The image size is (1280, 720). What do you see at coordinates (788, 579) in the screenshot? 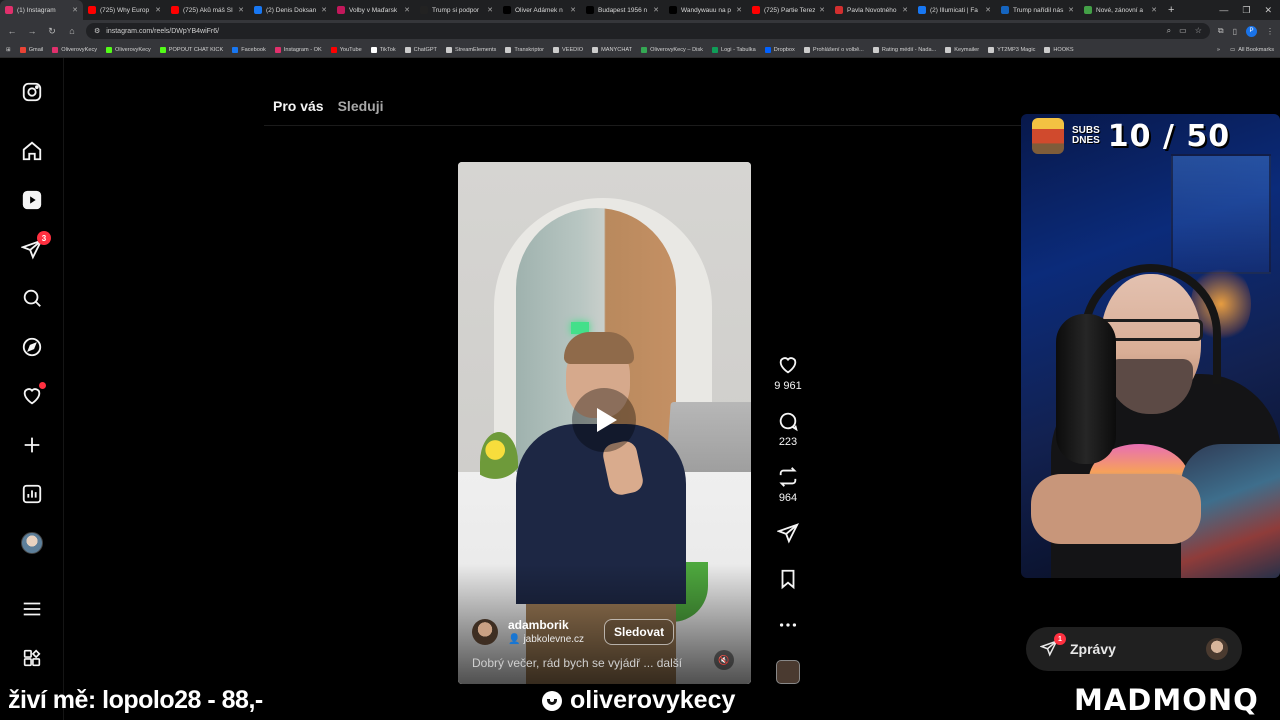
I see `save-action` at bounding box center [788, 579].